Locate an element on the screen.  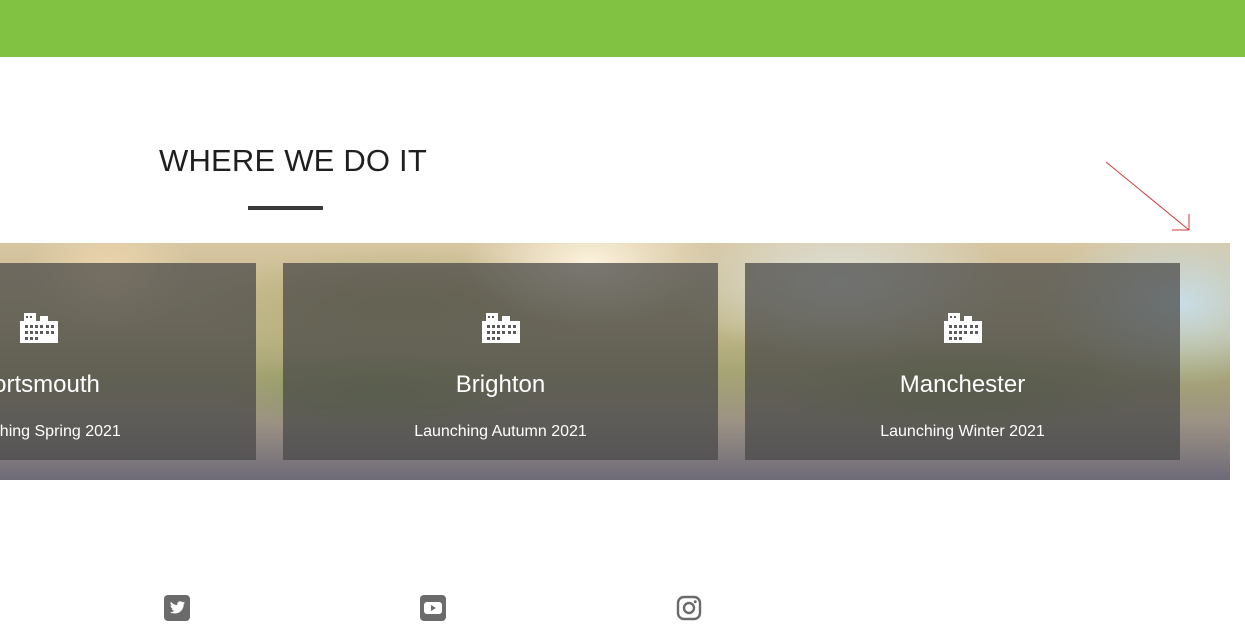
location-city: Portsmouth is located at coordinates (50, 384).